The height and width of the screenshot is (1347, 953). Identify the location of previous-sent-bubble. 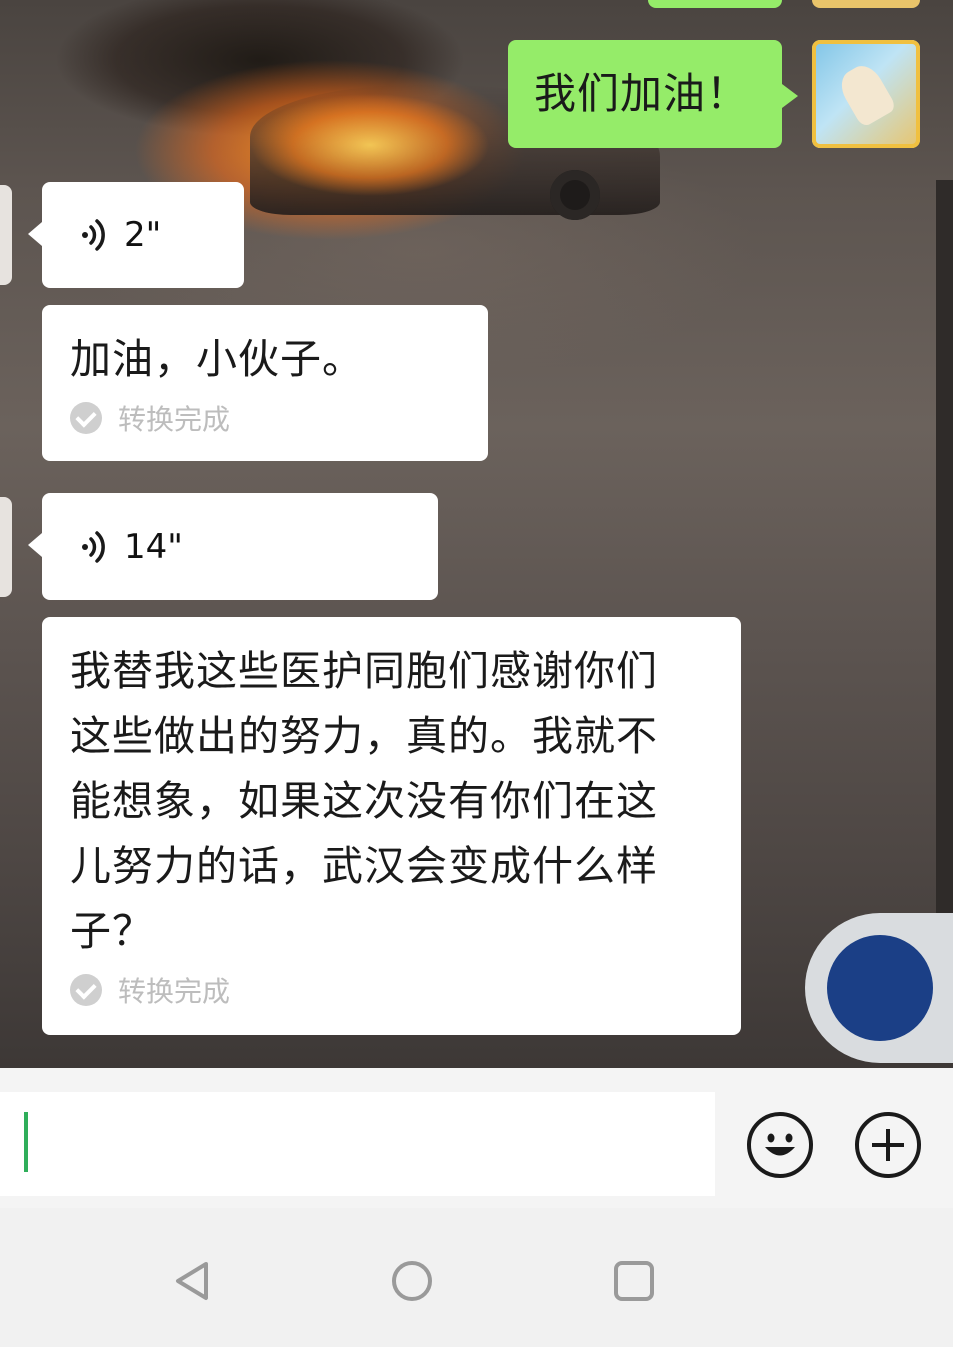
(715, 4).